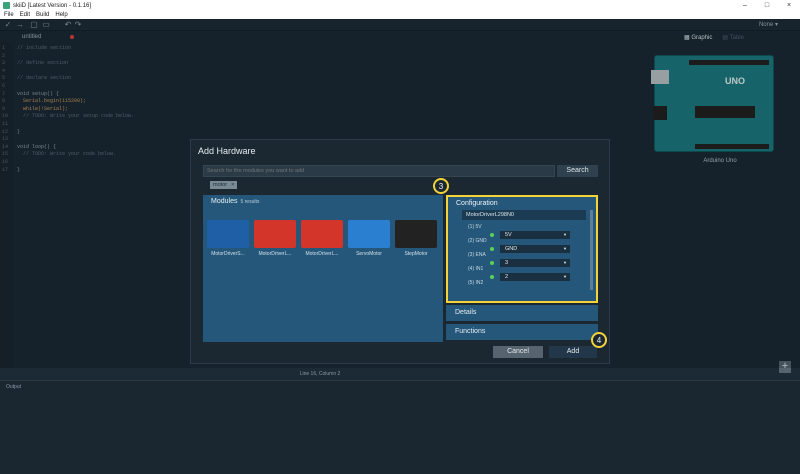  I want to click on pin-label: (3) ENA, so click(477, 255).